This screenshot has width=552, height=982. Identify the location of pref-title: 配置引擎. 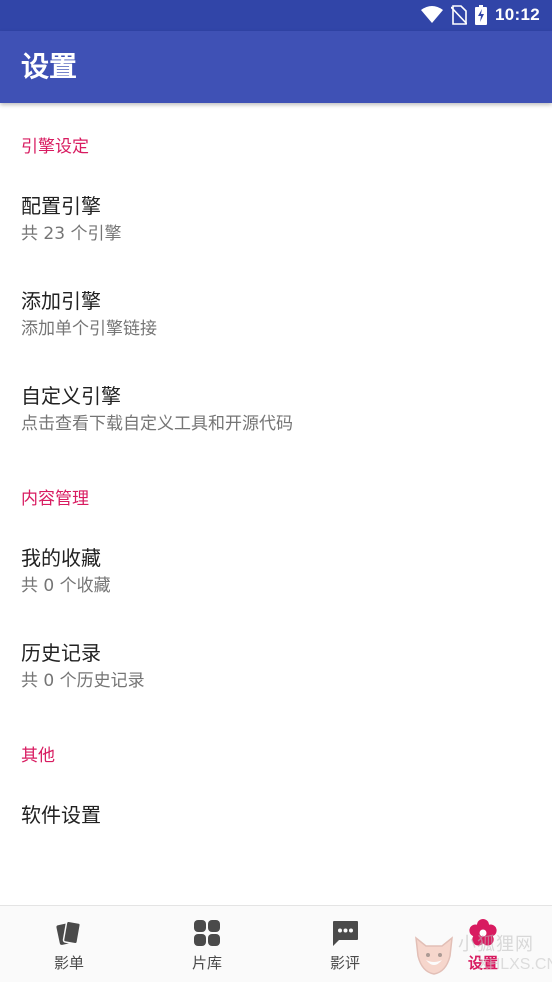
(61, 206).